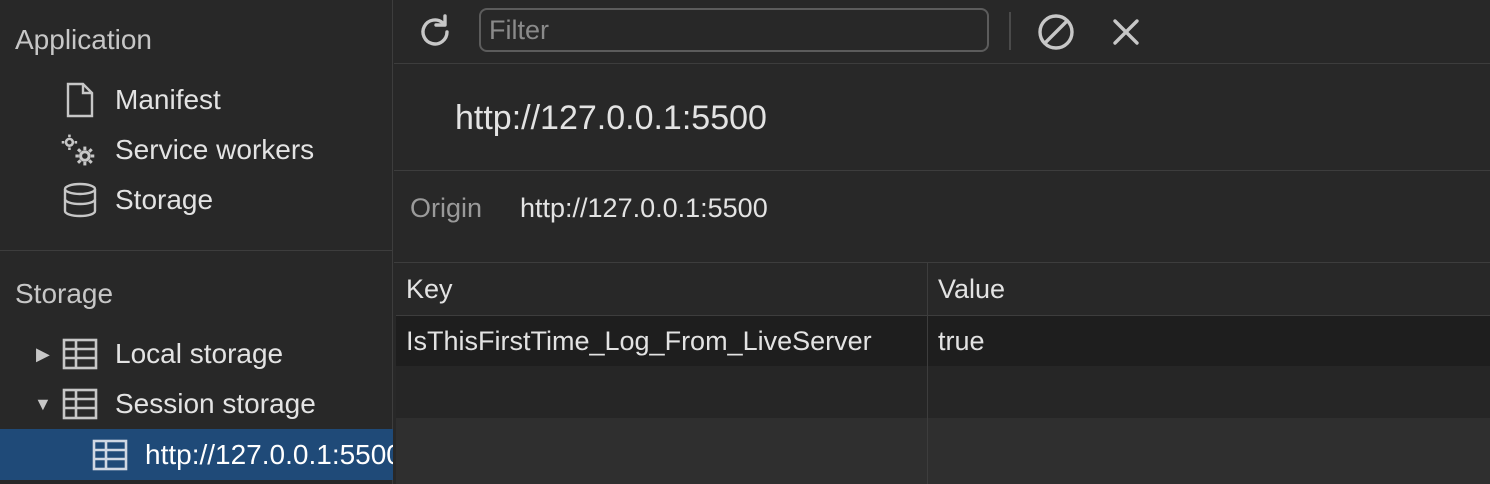 This screenshot has height=484, width=1490. What do you see at coordinates (1209, 289) in the screenshot?
I see `column-header-value: Value` at bounding box center [1209, 289].